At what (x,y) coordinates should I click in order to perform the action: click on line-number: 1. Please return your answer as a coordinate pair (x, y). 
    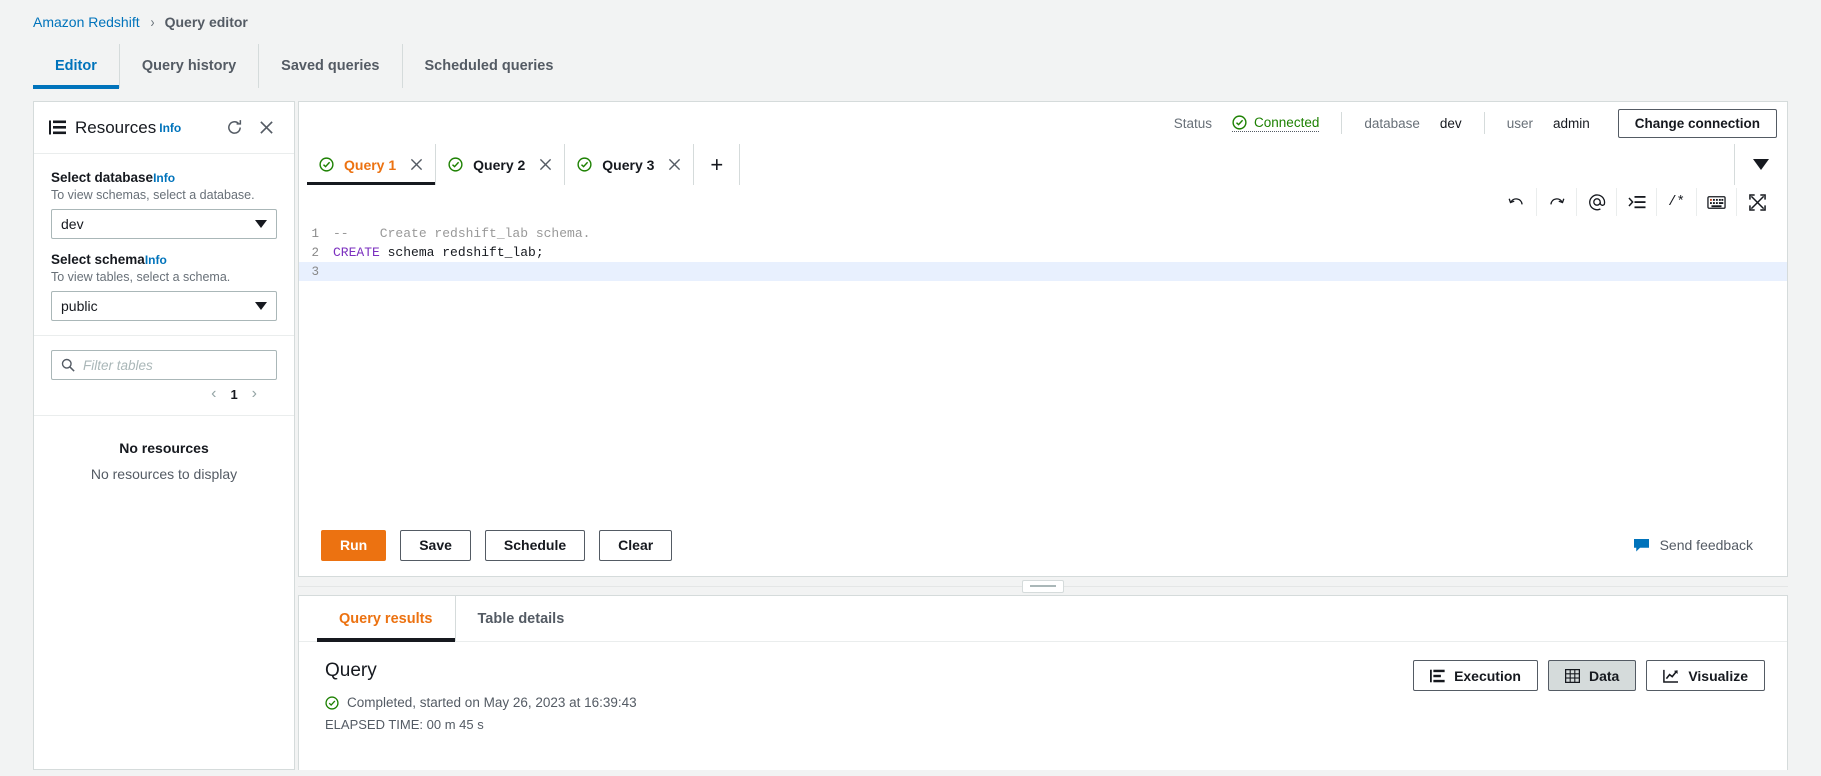
    Looking at the image, I should click on (315, 233).